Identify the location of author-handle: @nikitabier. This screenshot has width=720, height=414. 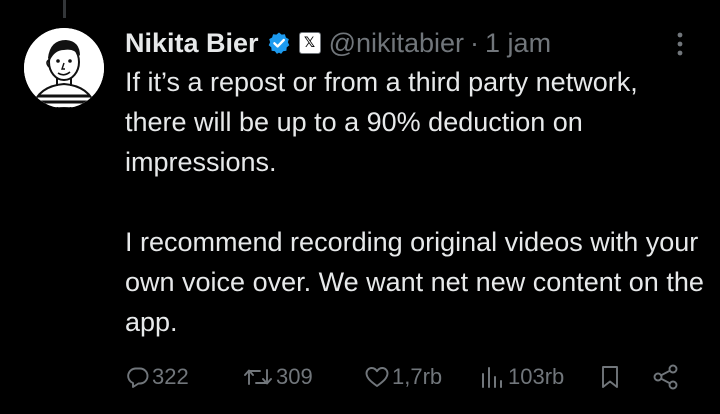
(396, 43).